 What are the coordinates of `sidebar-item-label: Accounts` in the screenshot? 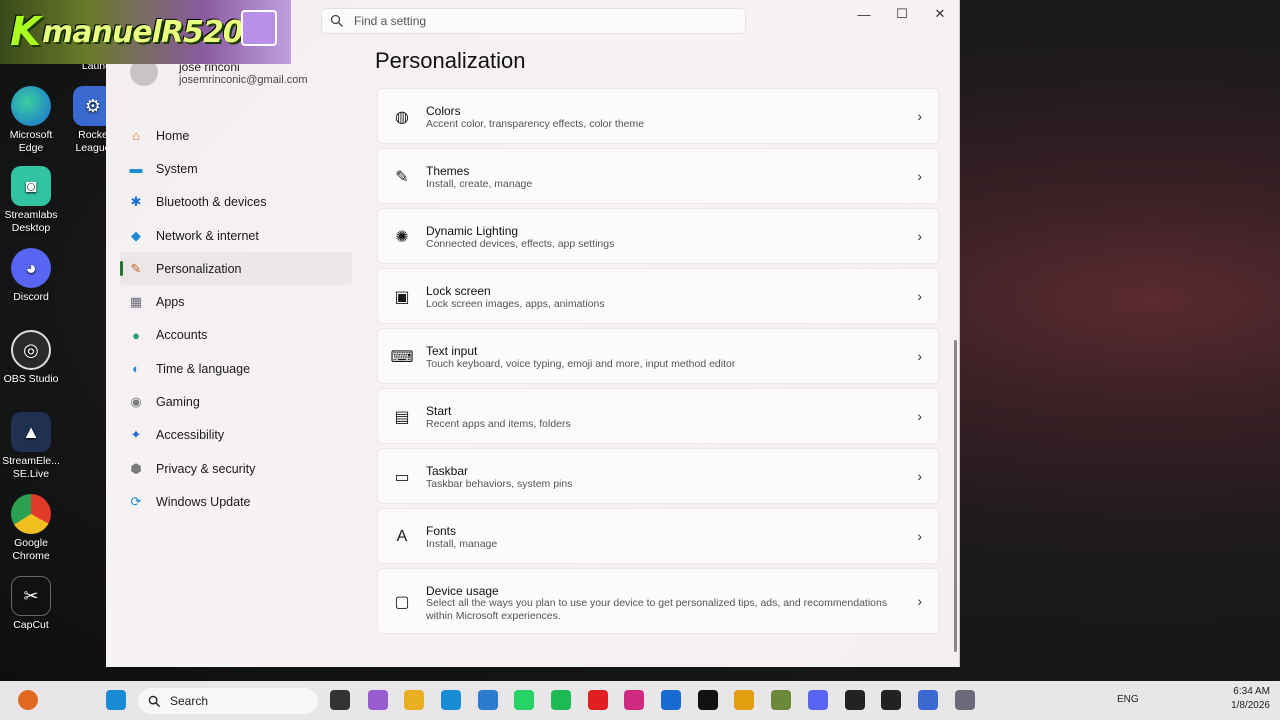 It's located at (182, 335).